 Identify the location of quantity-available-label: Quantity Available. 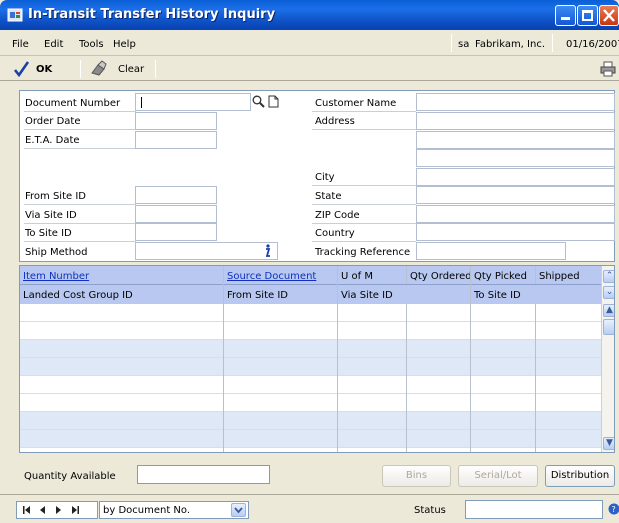
(70, 476).